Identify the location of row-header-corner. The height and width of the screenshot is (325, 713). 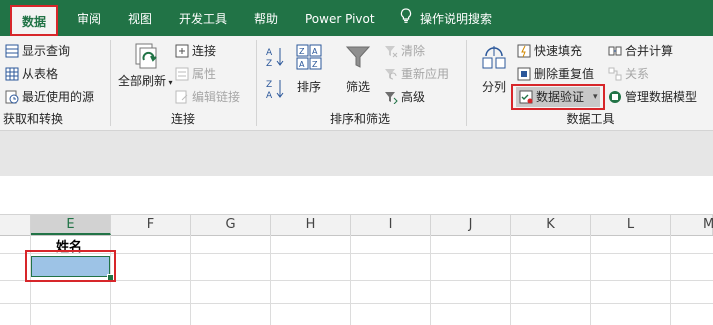
(15, 225).